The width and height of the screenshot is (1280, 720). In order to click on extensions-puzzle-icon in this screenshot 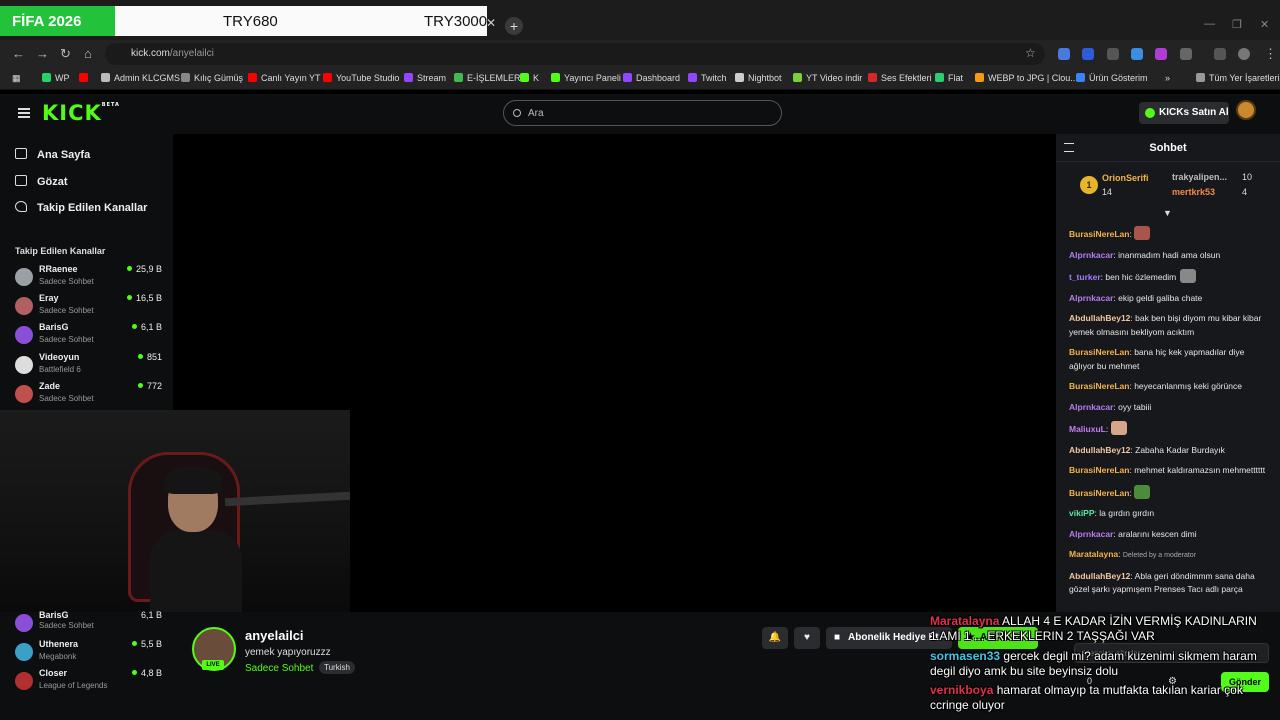, I will do `click(1186, 54)`.